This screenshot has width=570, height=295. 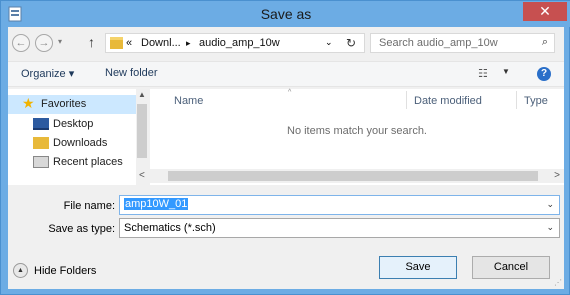 I want to click on scroll-up-icon: ▲, so click(x=142, y=94).